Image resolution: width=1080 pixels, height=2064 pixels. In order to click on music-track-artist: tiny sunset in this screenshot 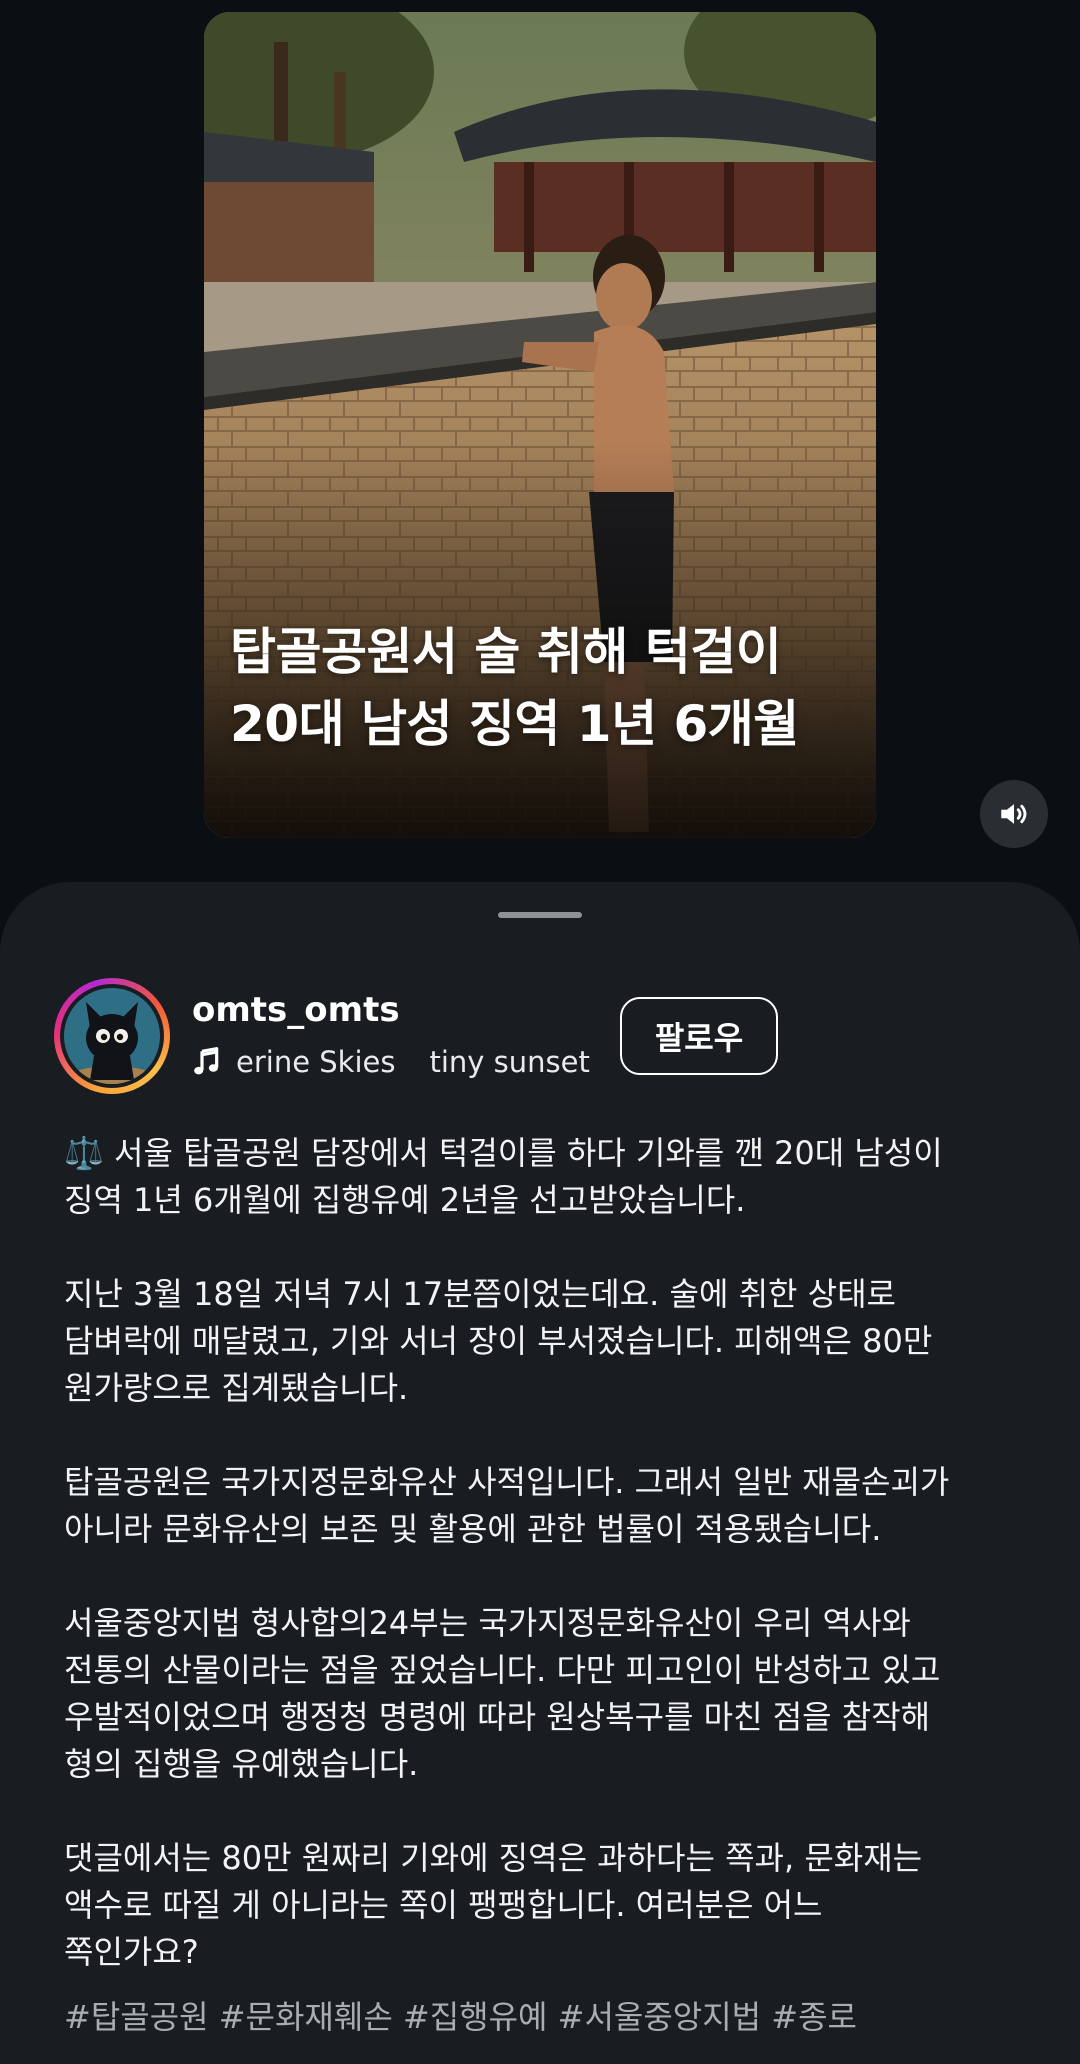, I will do `click(509, 1062)`.